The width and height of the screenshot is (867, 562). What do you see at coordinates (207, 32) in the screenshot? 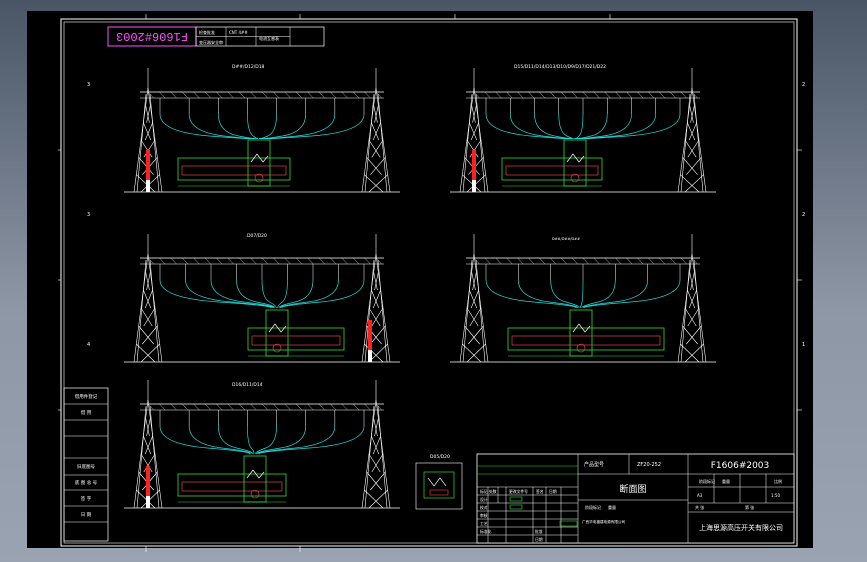
I see `stamp-label: 检查批准` at bounding box center [207, 32].